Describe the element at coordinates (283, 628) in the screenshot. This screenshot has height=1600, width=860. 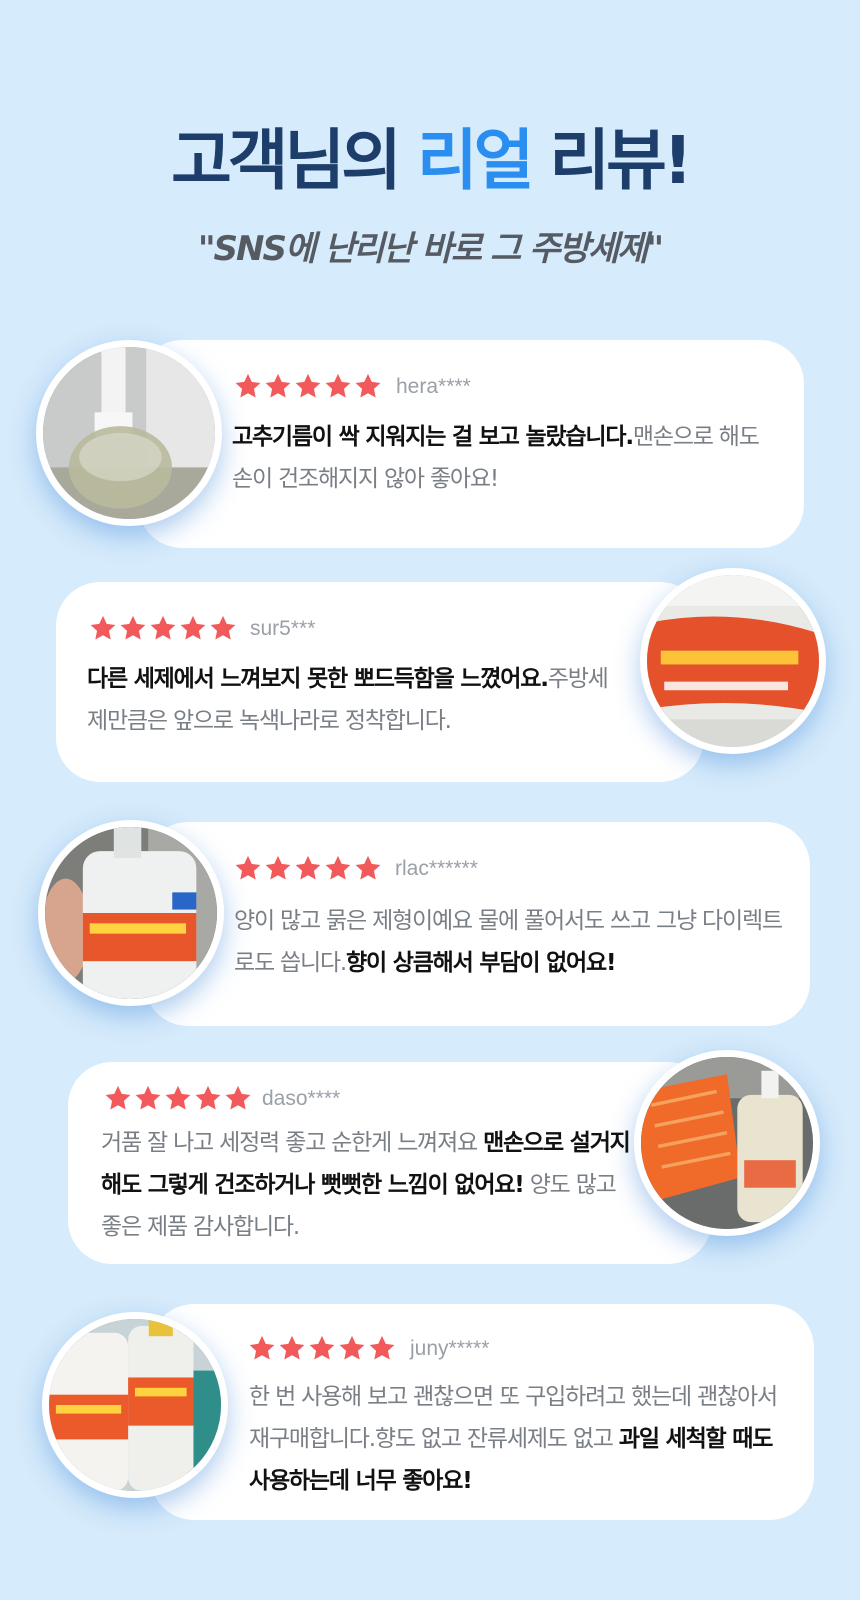
I see `review-username: sur5***` at that location.